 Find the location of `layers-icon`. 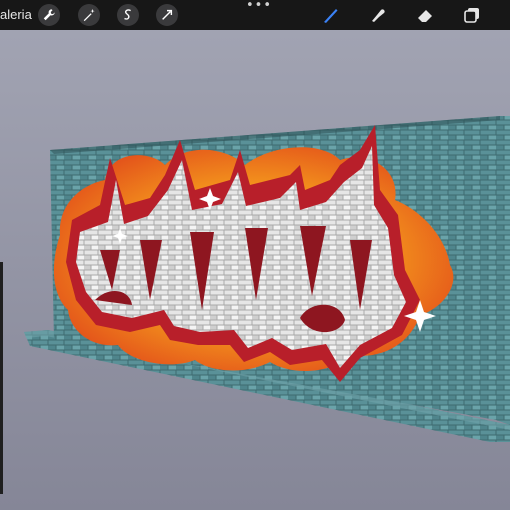

layers-icon is located at coordinates (472, 15).